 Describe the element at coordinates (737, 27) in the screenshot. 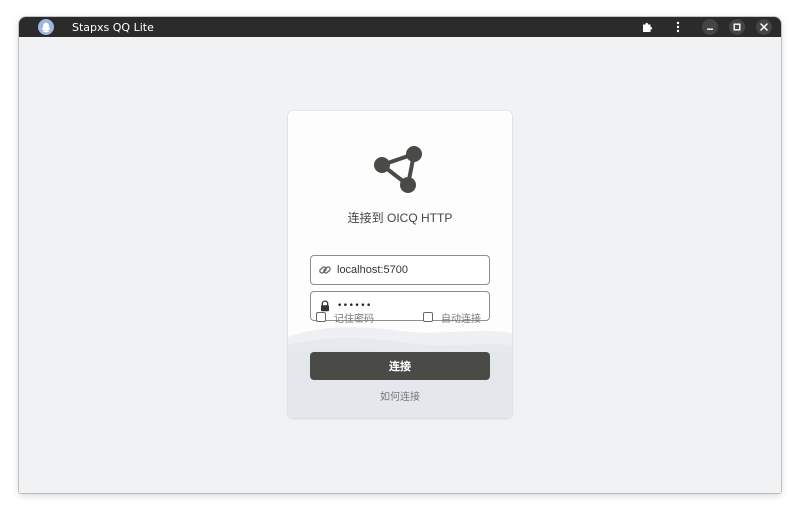

I see `maximize-icon` at that location.